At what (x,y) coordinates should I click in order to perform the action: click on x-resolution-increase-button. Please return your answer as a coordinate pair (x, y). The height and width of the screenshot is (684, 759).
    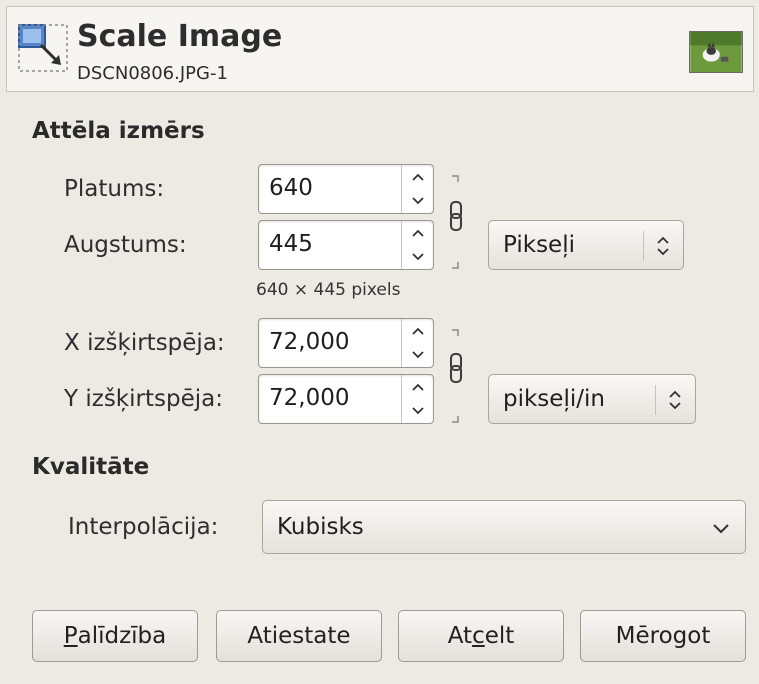
    Looking at the image, I should click on (417, 331).